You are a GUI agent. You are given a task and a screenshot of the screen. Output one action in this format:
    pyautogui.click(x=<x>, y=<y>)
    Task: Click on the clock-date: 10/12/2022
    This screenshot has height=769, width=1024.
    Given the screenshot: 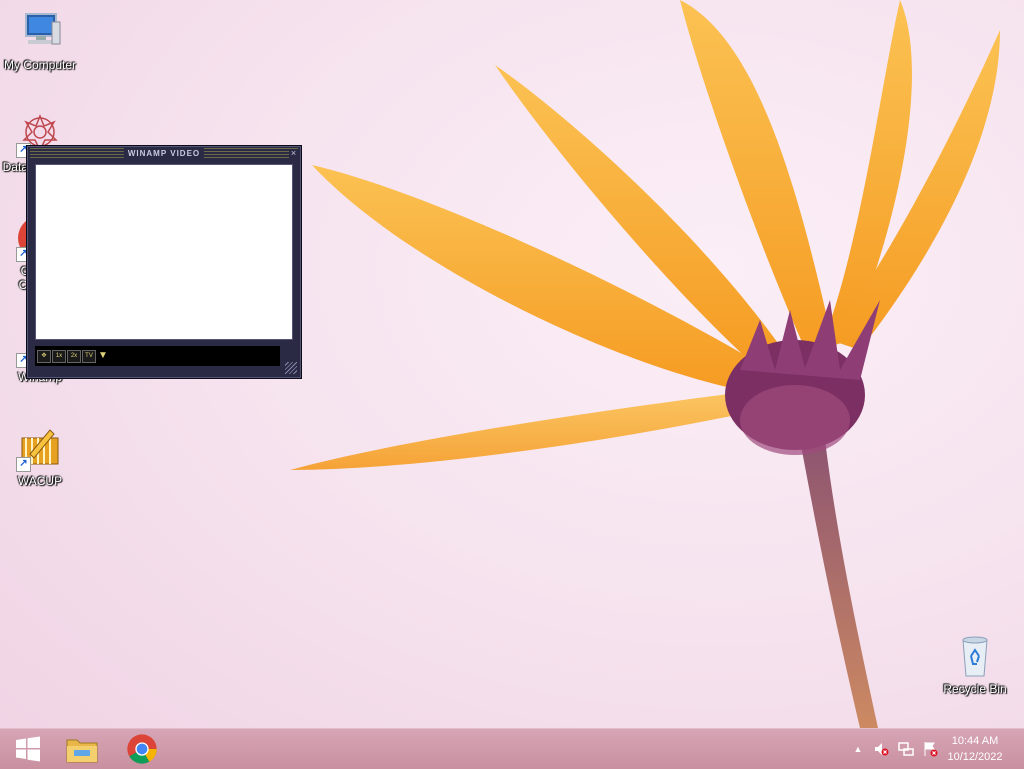 What is the action you would take?
    pyautogui.click(x=975, y=757)
    